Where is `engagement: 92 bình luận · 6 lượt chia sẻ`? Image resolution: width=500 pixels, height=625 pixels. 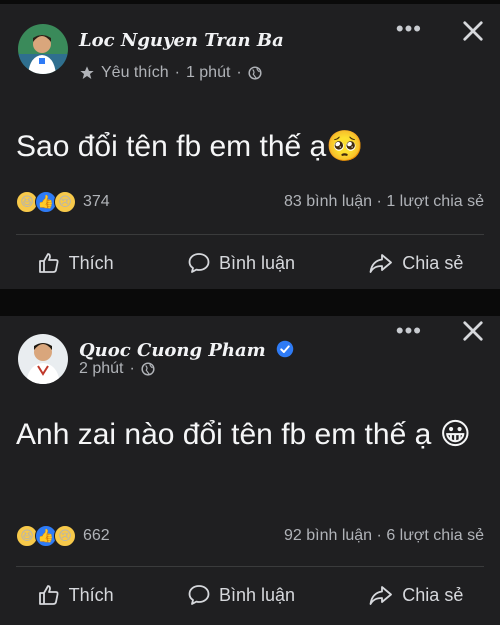
engagement: 92 bình luận · 6 lượt chia sẻ is located at coordinates (384, 536).